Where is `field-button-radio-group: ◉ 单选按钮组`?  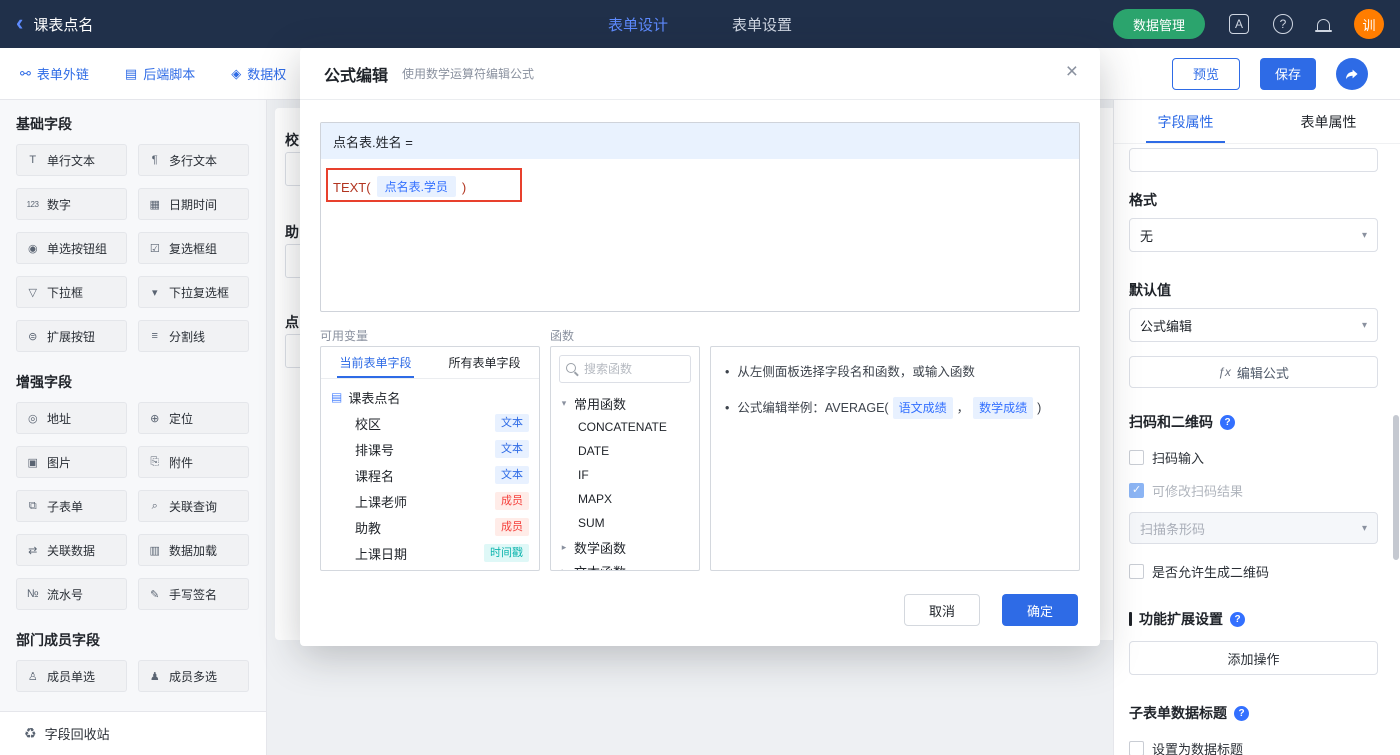 field-button-radio-group: ◉ 单选按钮组 is located at coordinates (71, 248).